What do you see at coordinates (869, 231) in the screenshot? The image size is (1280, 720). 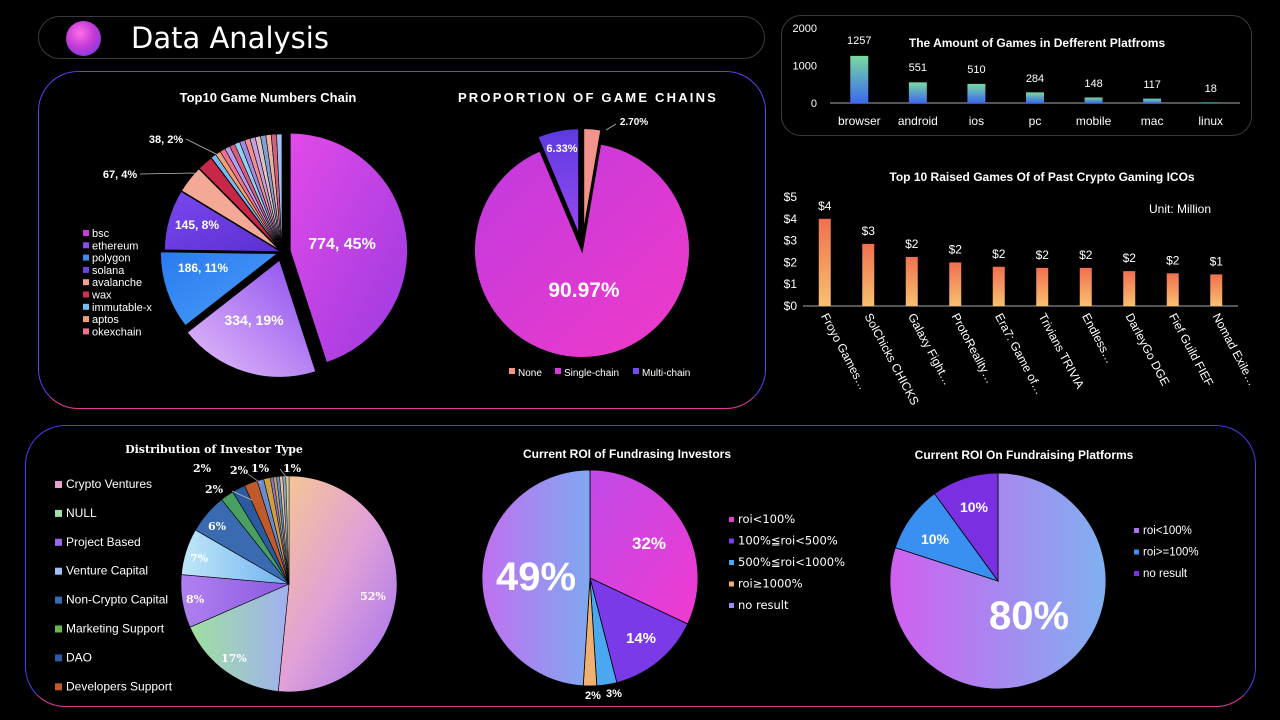 I see `ico-value-1: $3` at bounding box center [869, 231].